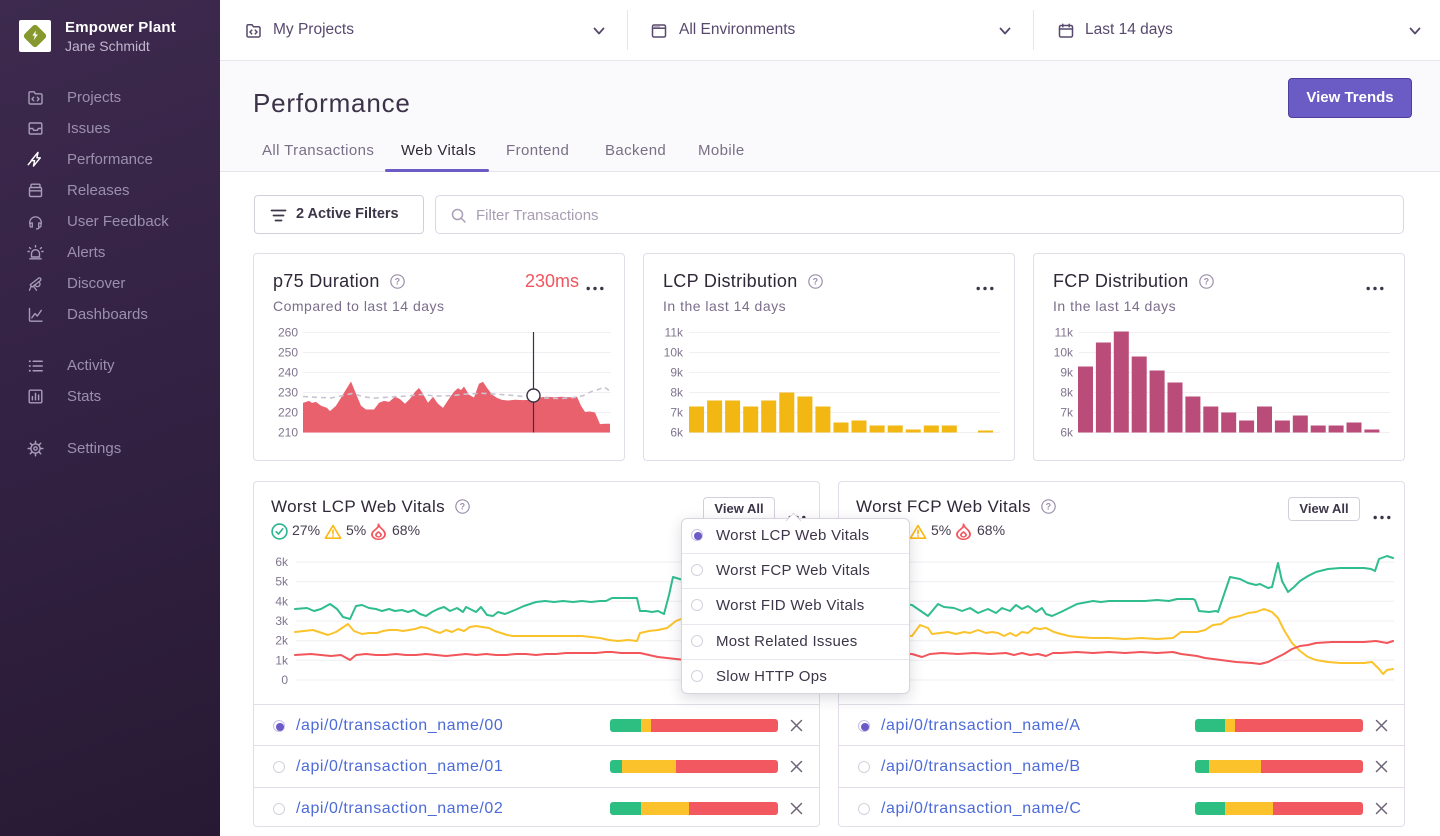 The image size is (1440, 836). I want to click on svg-text: 4k, so click(282, 601).